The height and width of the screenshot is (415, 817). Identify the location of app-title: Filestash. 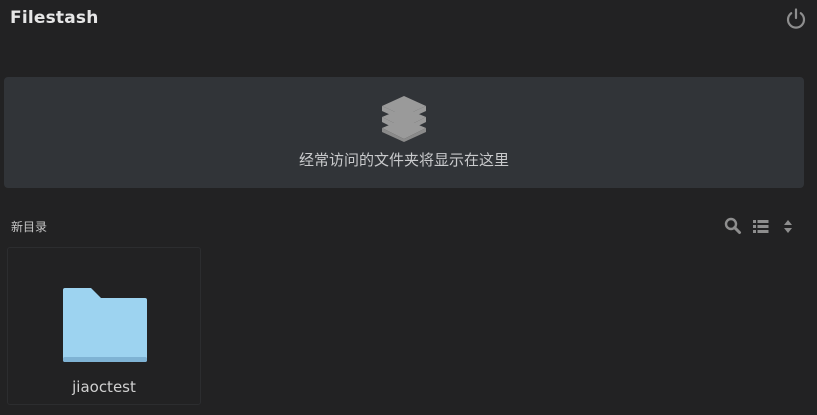
(54, 18).